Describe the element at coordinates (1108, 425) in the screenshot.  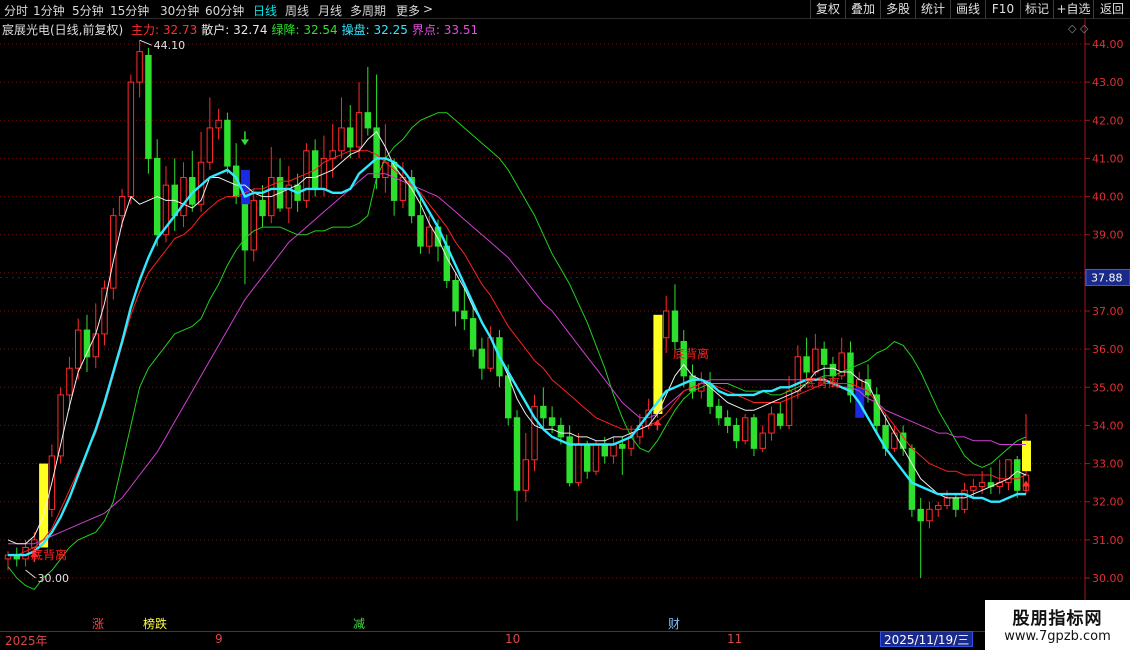
I see `price-tick-label: 34.00` at that location.